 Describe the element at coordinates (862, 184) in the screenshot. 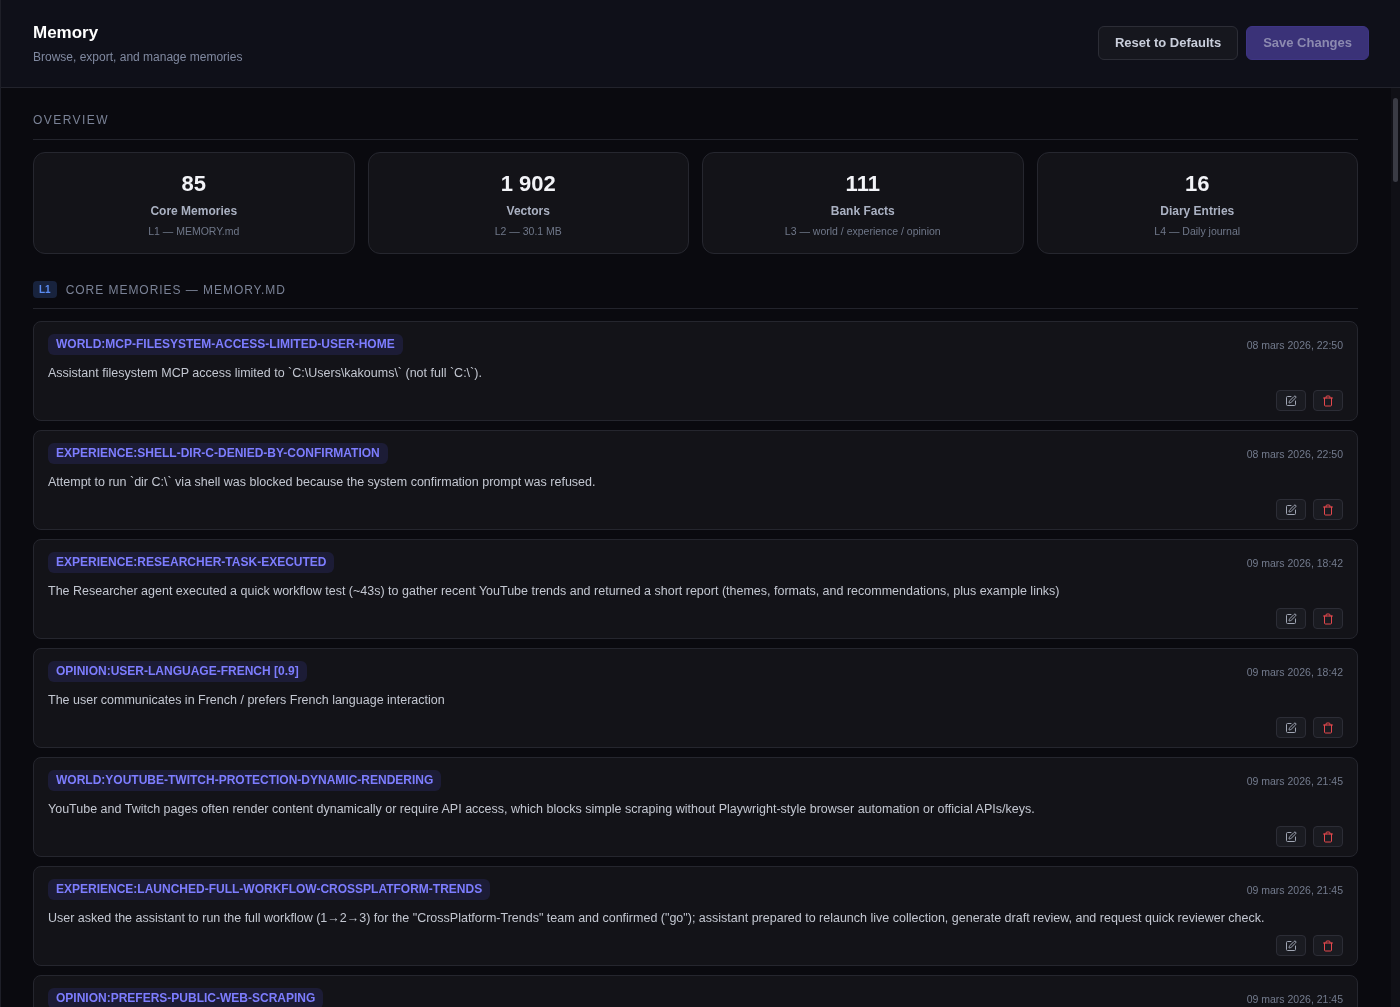

I see `stat-value: 111` at that location.